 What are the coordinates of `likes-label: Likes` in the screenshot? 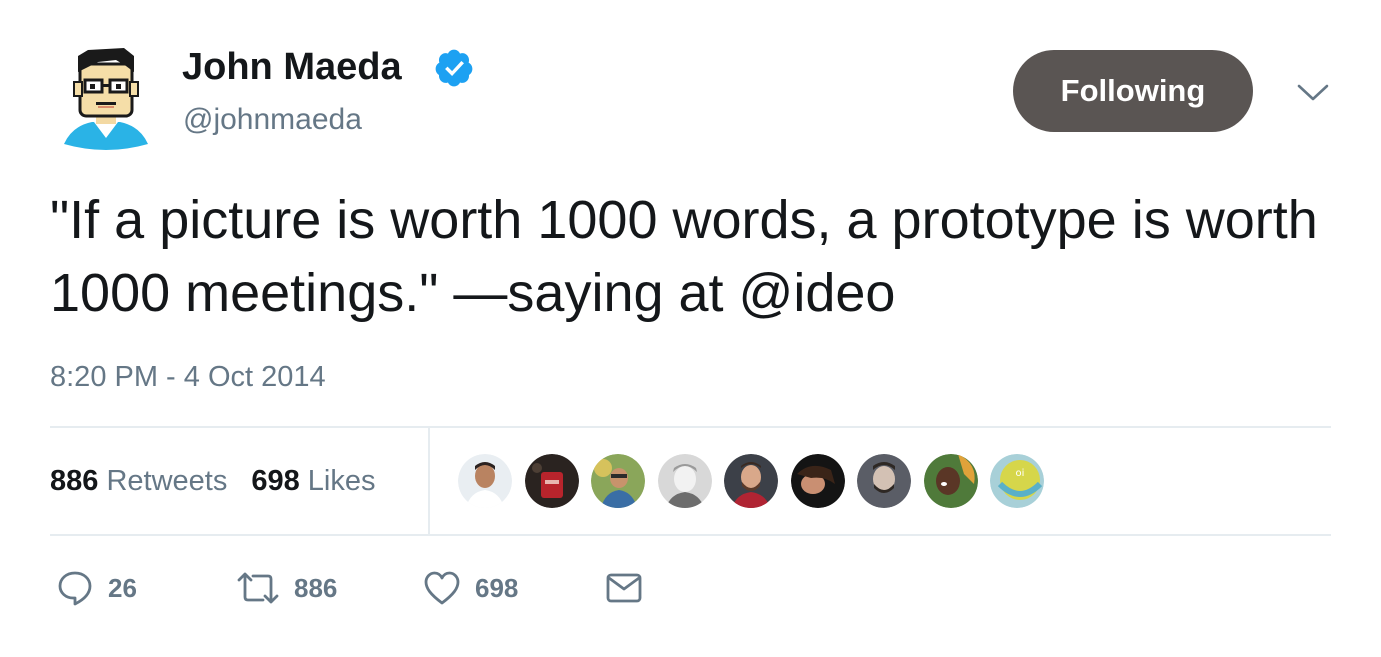 It's located at (341, 480).